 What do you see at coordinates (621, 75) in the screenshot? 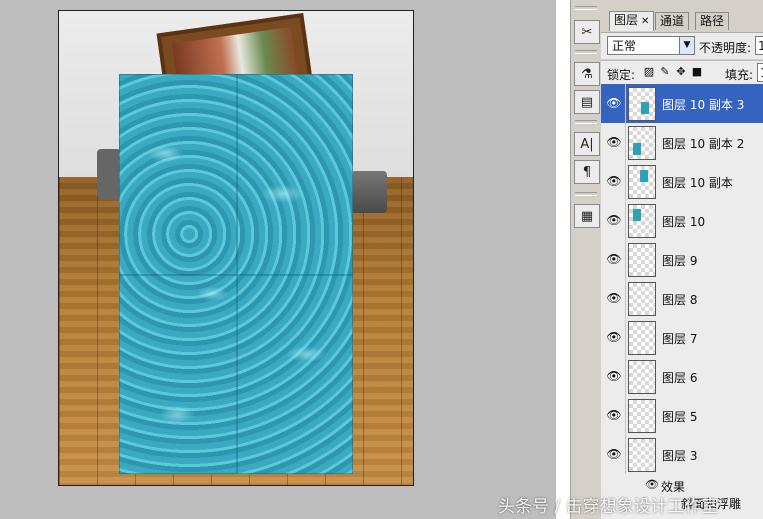
I see `lock-label: 锁定:` at bounding box center [621, 75].